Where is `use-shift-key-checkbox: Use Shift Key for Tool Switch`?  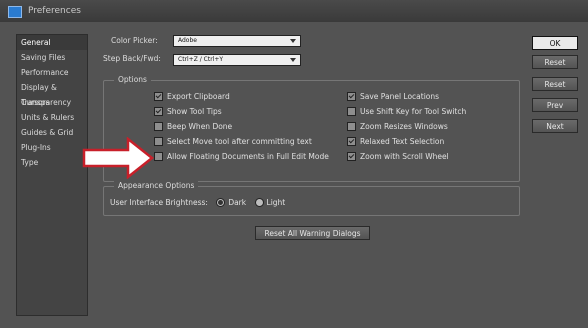
use-shift-key-checkbox: Use Shift Key for Tool Switch is located at coordinates (406, 112).